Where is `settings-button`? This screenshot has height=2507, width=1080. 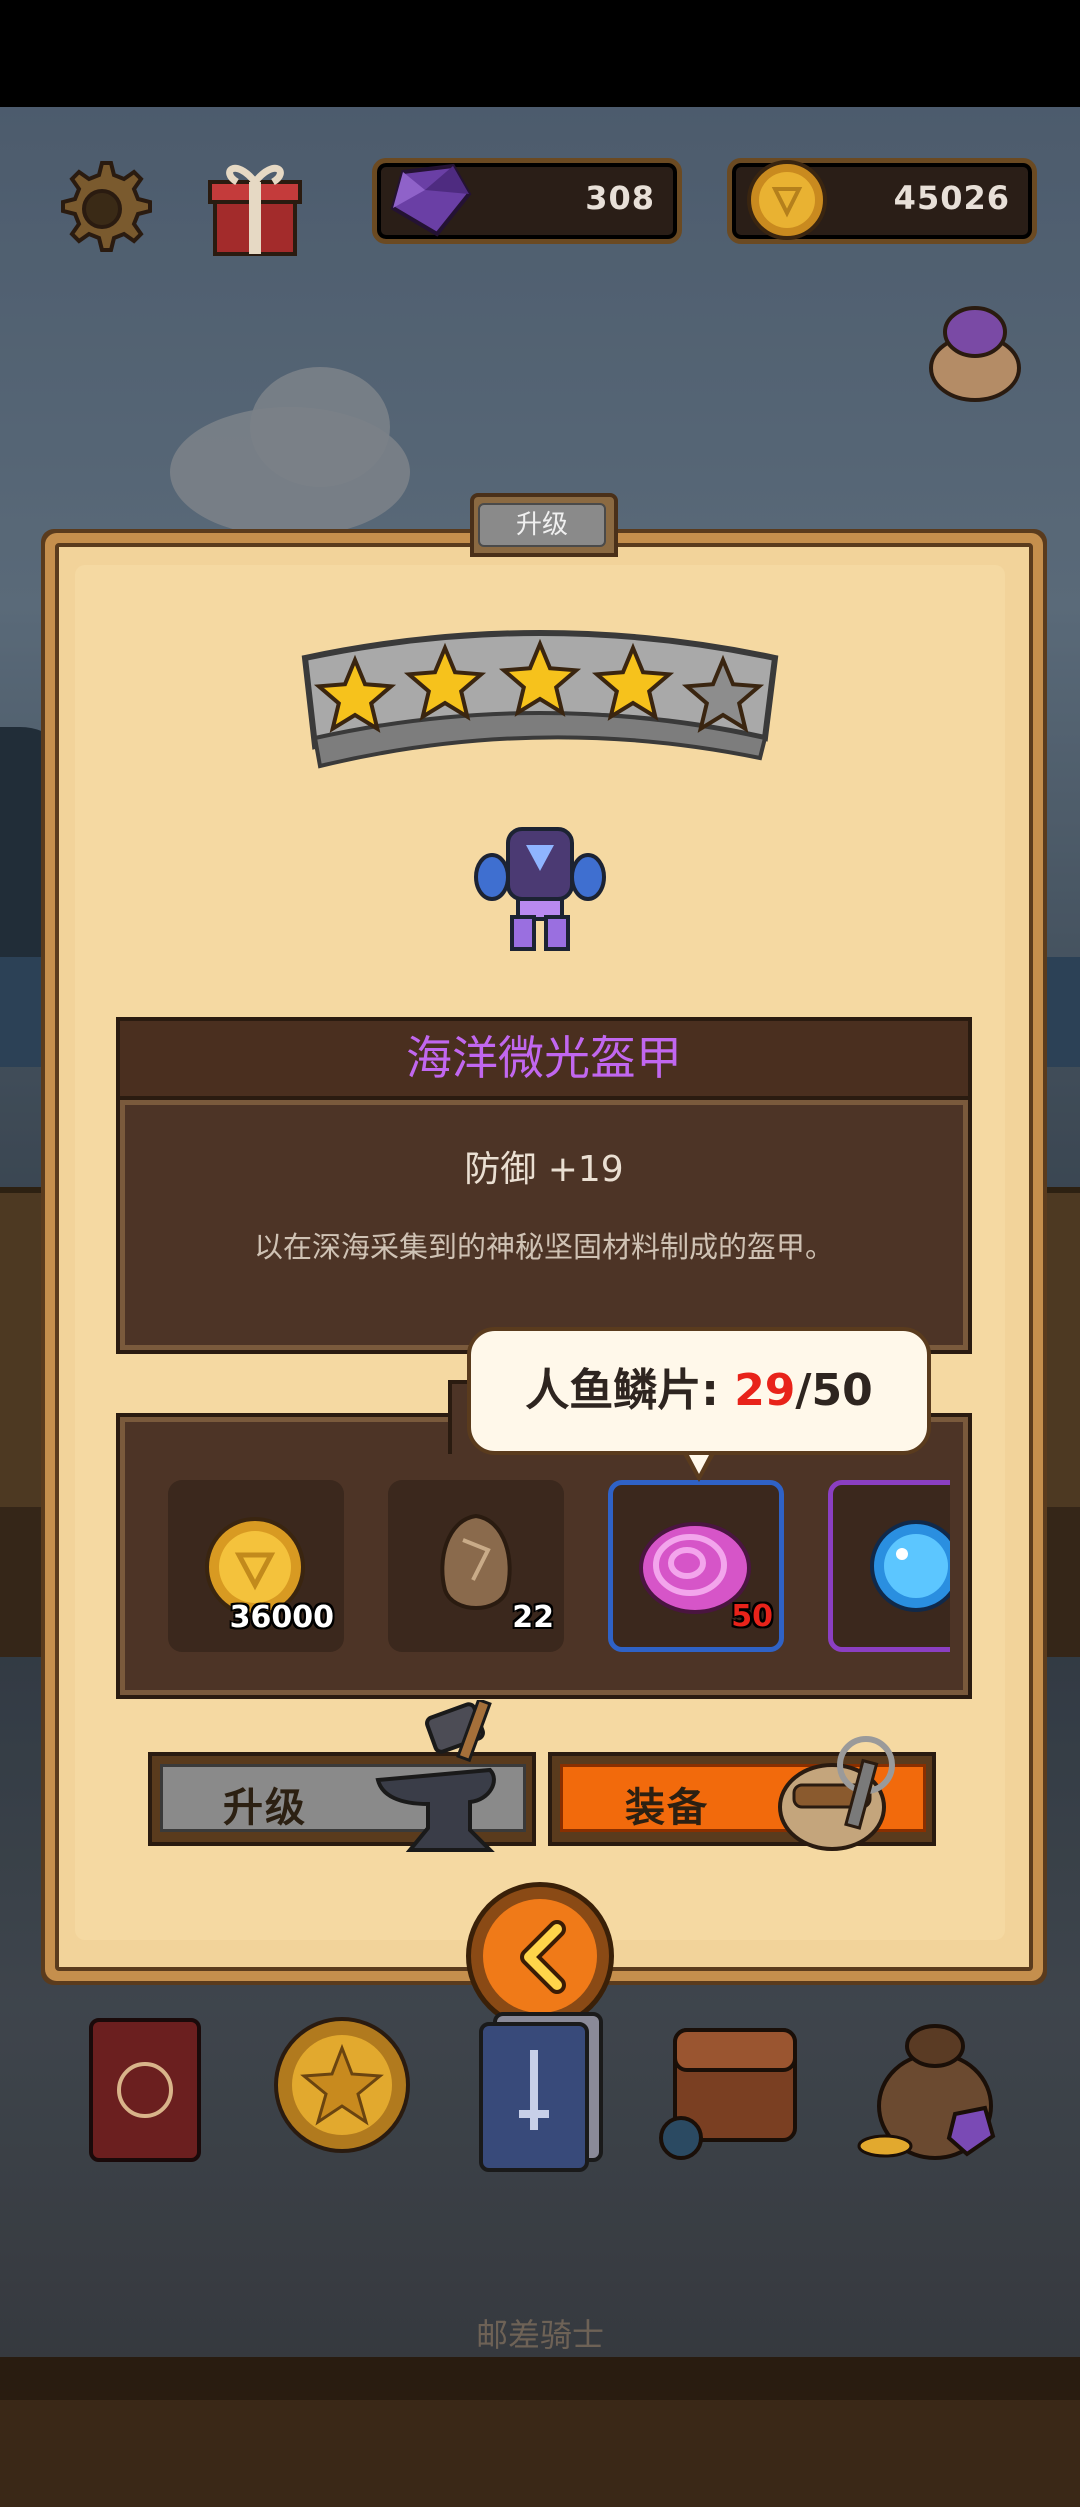
settings-button is located at coordinates (102, 209).